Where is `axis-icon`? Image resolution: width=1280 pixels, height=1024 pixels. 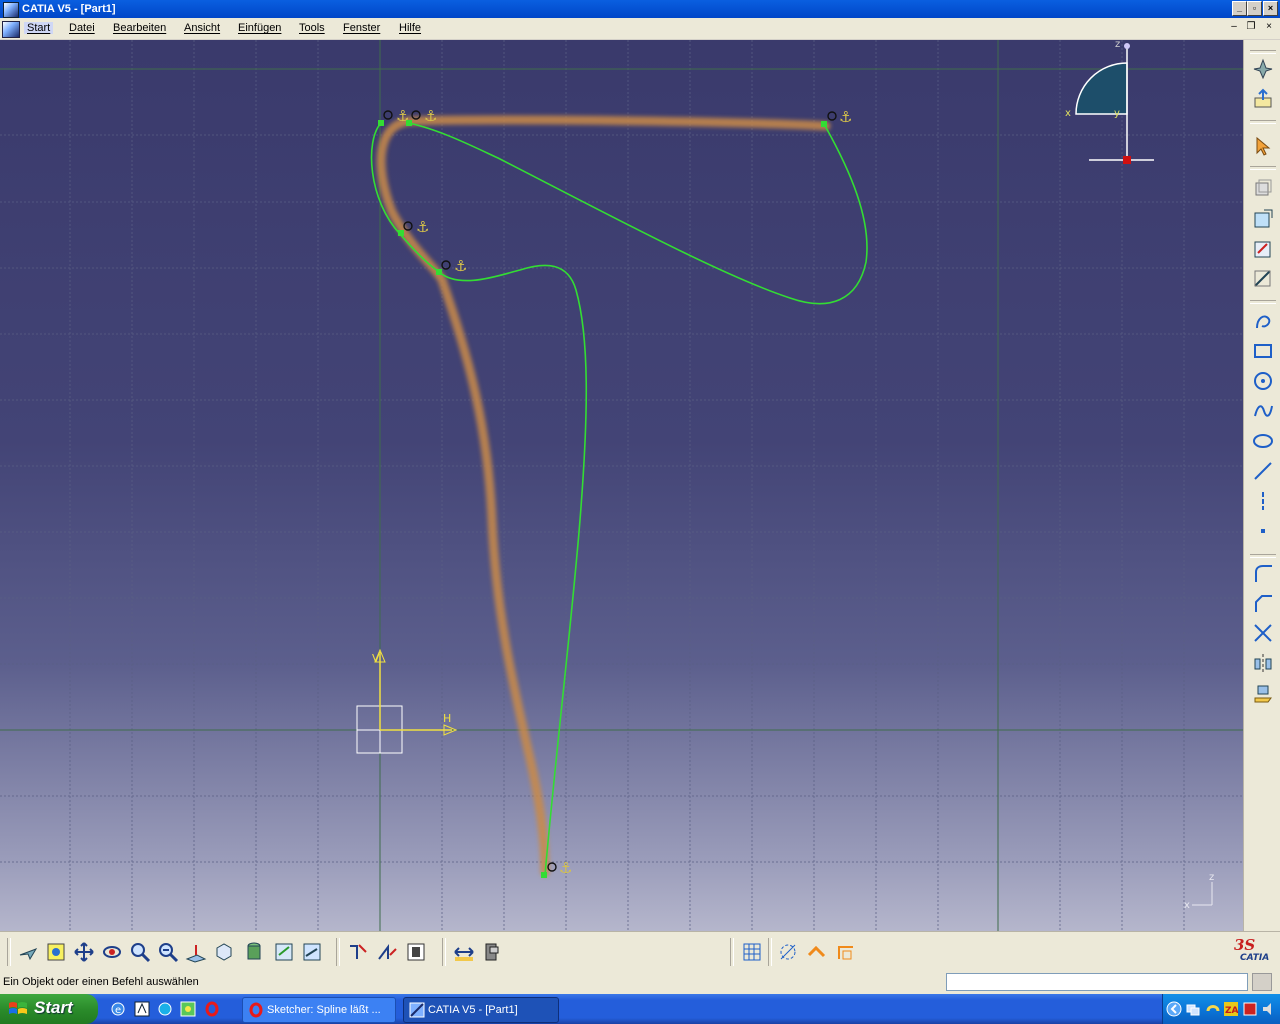 axis-icon is located at coordinates (1263, 501).